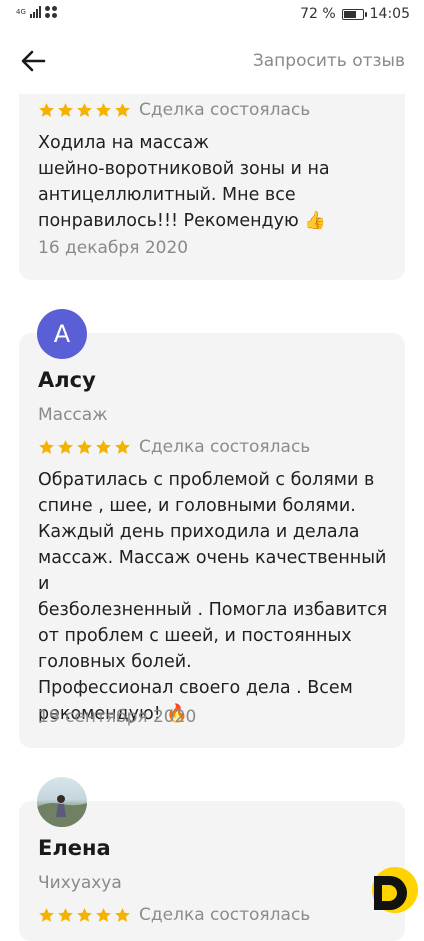 Image resolution: width=424 pixels, height=941 pixels. I want to click on battery-icon, so click(354, 14).